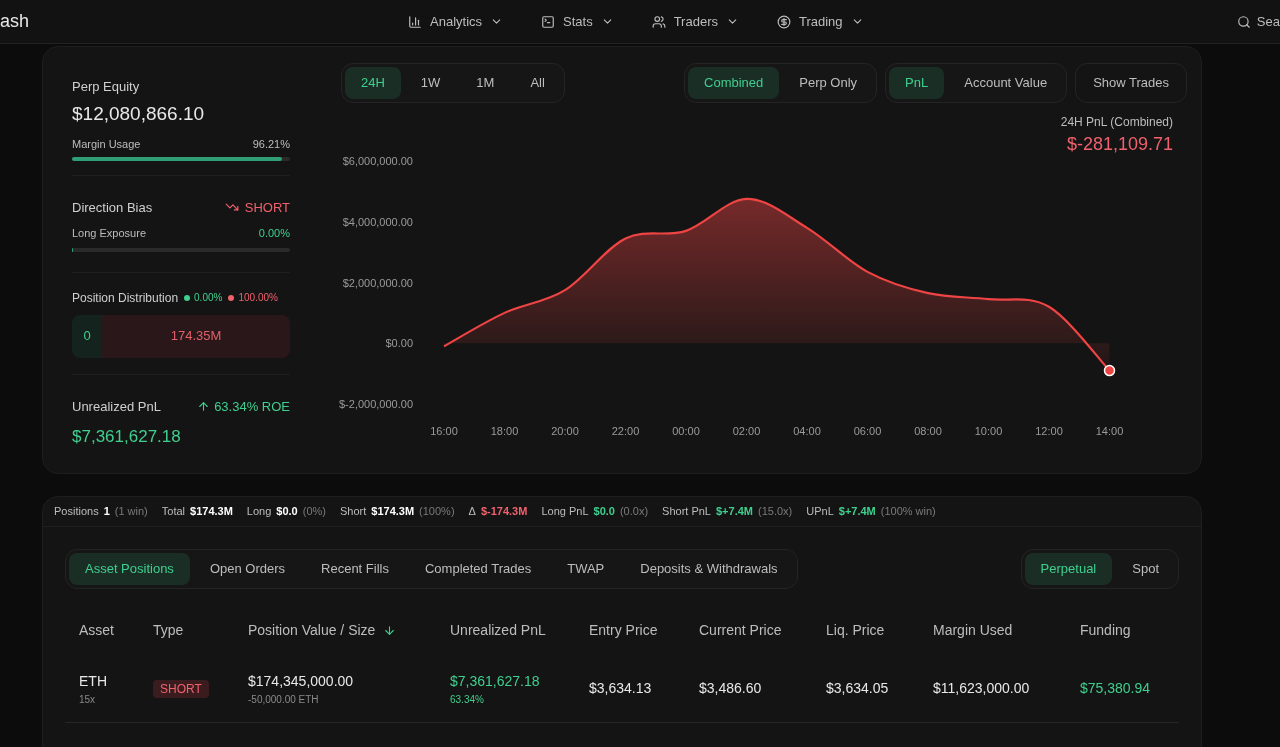 The image size is (1280, 747). Describe the element at coordinates (284, 699) in the screenshot. I see `size-text: -50,000.00 ETH` at that location.